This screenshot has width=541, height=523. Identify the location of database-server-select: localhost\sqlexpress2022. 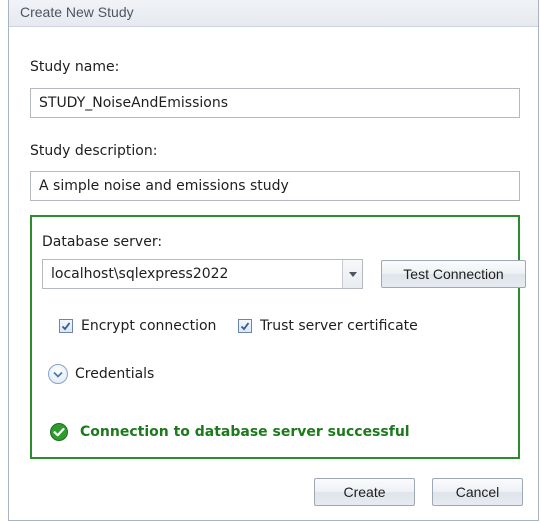
(202, 274).